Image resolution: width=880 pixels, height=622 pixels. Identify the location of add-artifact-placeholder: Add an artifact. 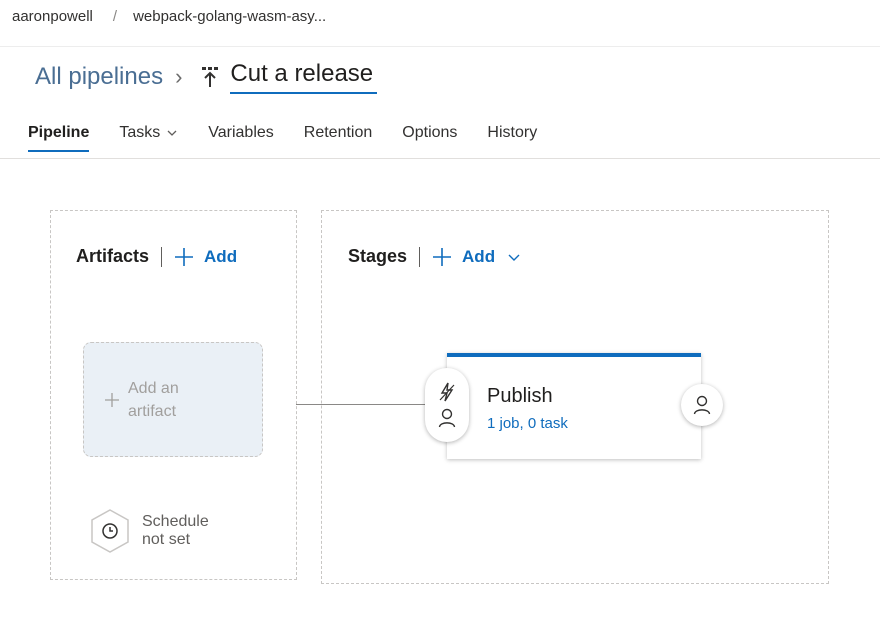
(173, 399).